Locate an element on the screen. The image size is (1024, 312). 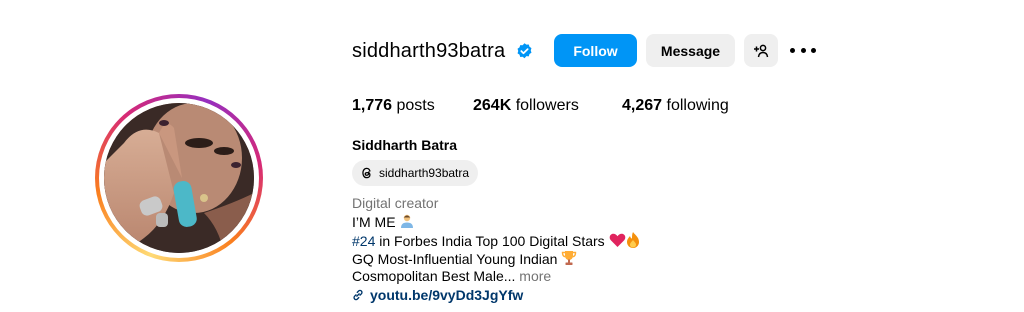
profile-category: Digital creator is located at coordinates (395, 203).